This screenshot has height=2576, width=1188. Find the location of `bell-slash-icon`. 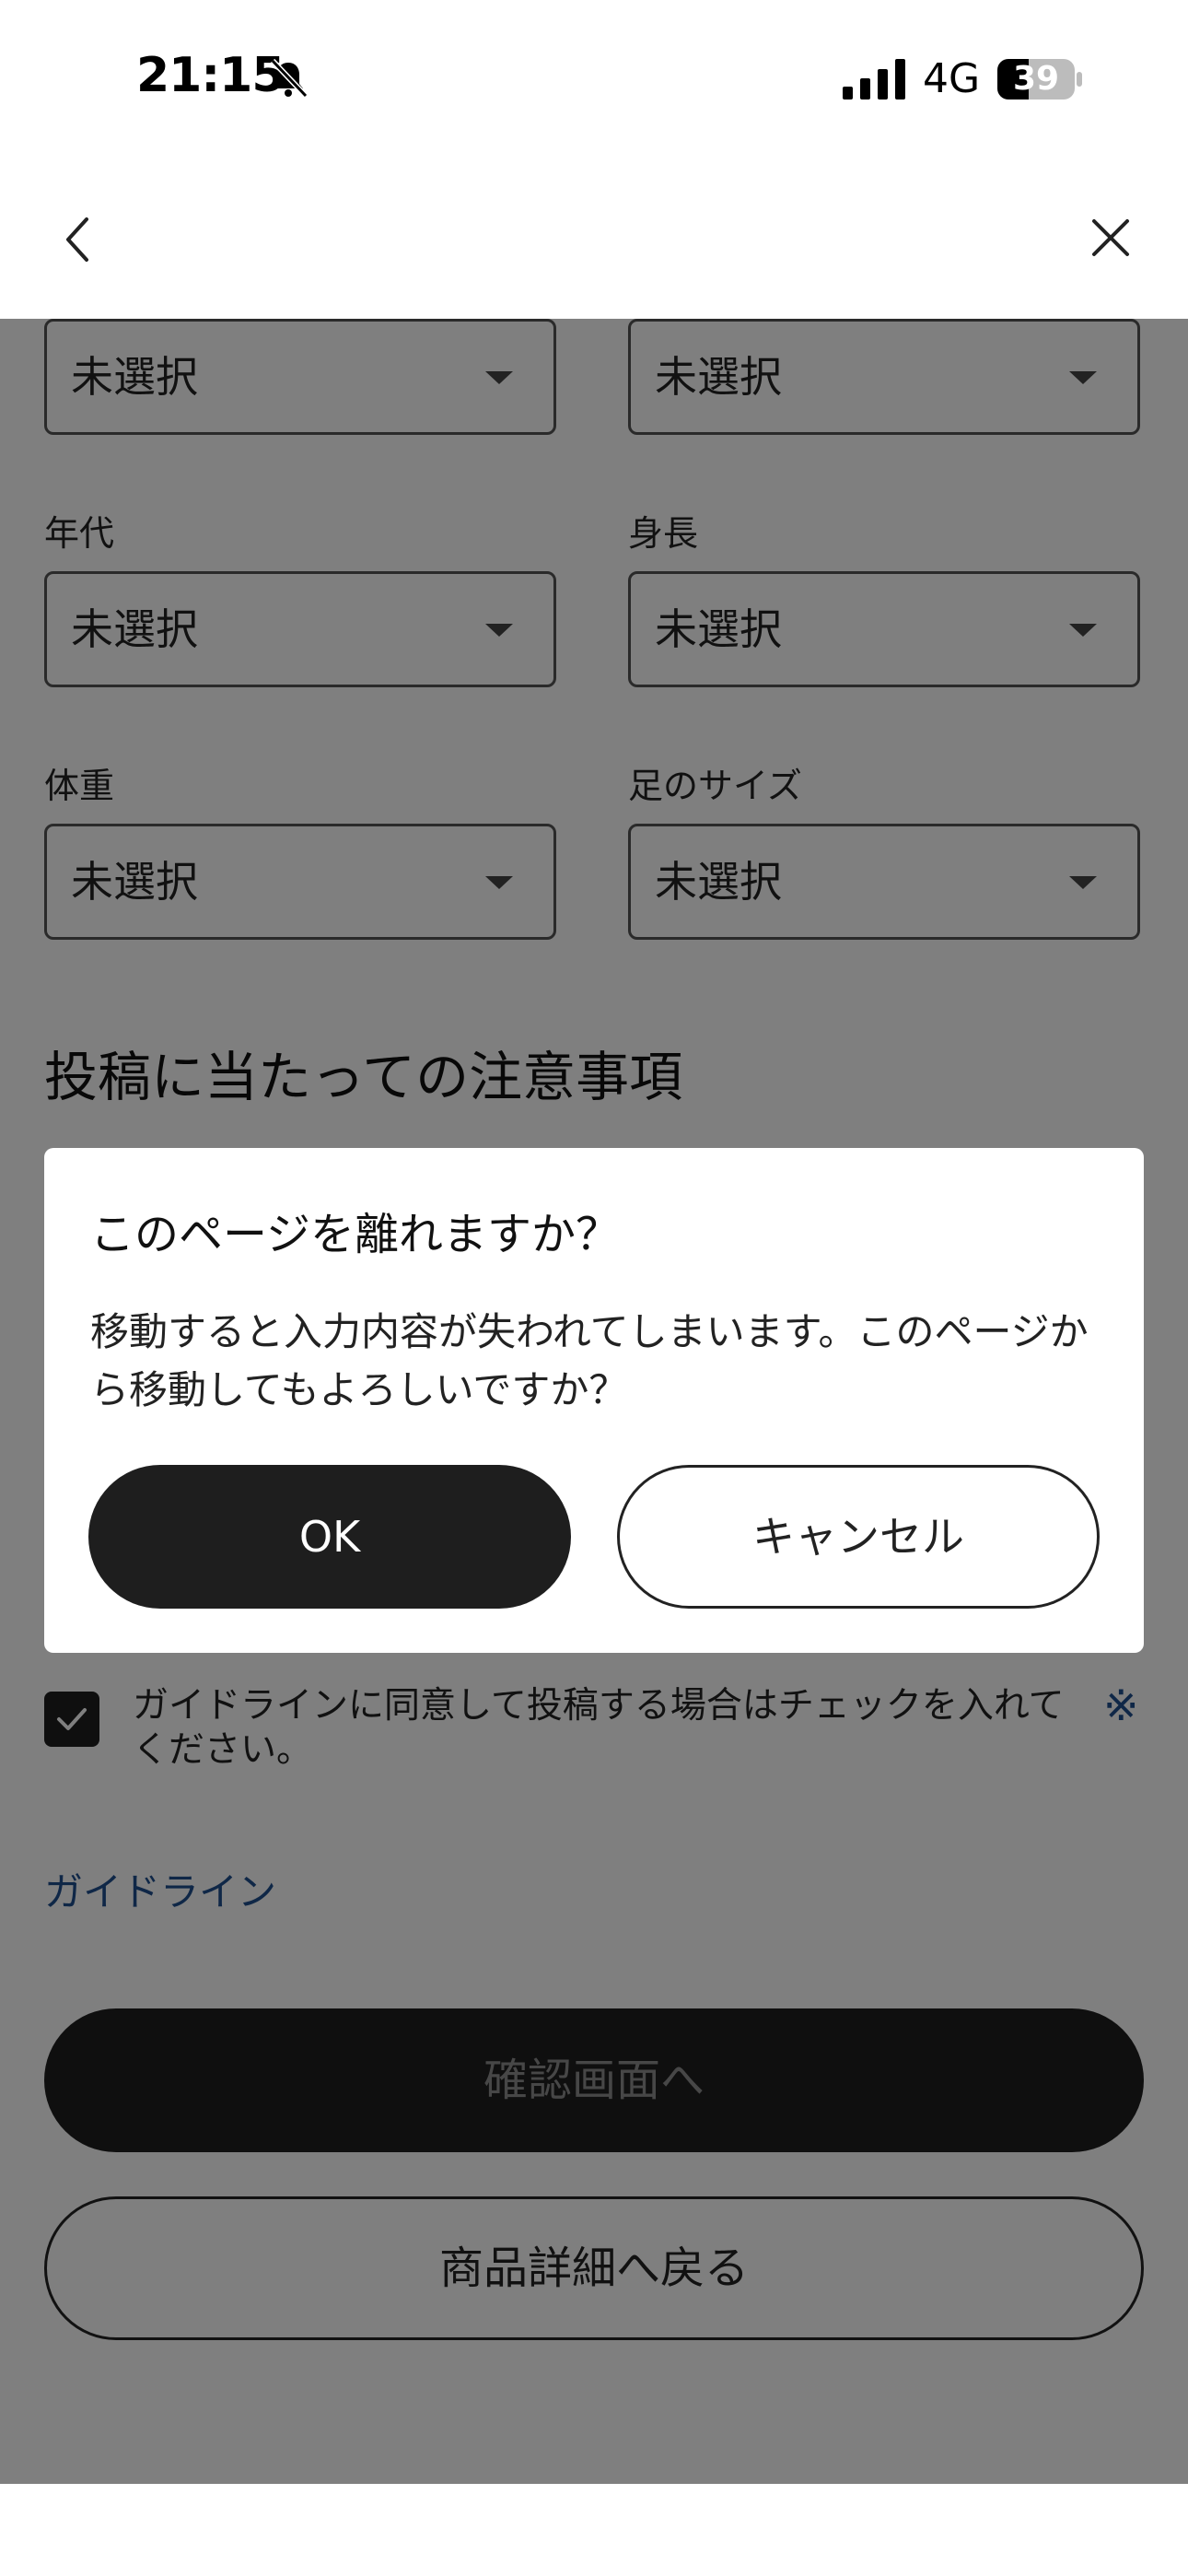

bell-slash-icon is located at coordinates (289, 78).